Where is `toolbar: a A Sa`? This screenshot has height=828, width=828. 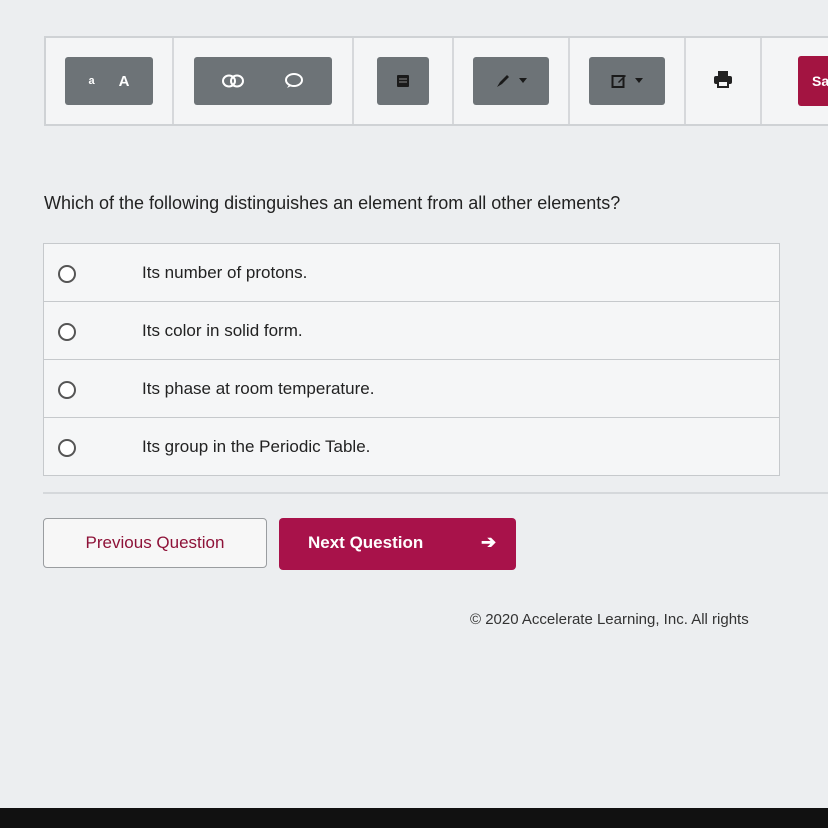 toolbar: a A Sa is located at coordinates (436, 81).